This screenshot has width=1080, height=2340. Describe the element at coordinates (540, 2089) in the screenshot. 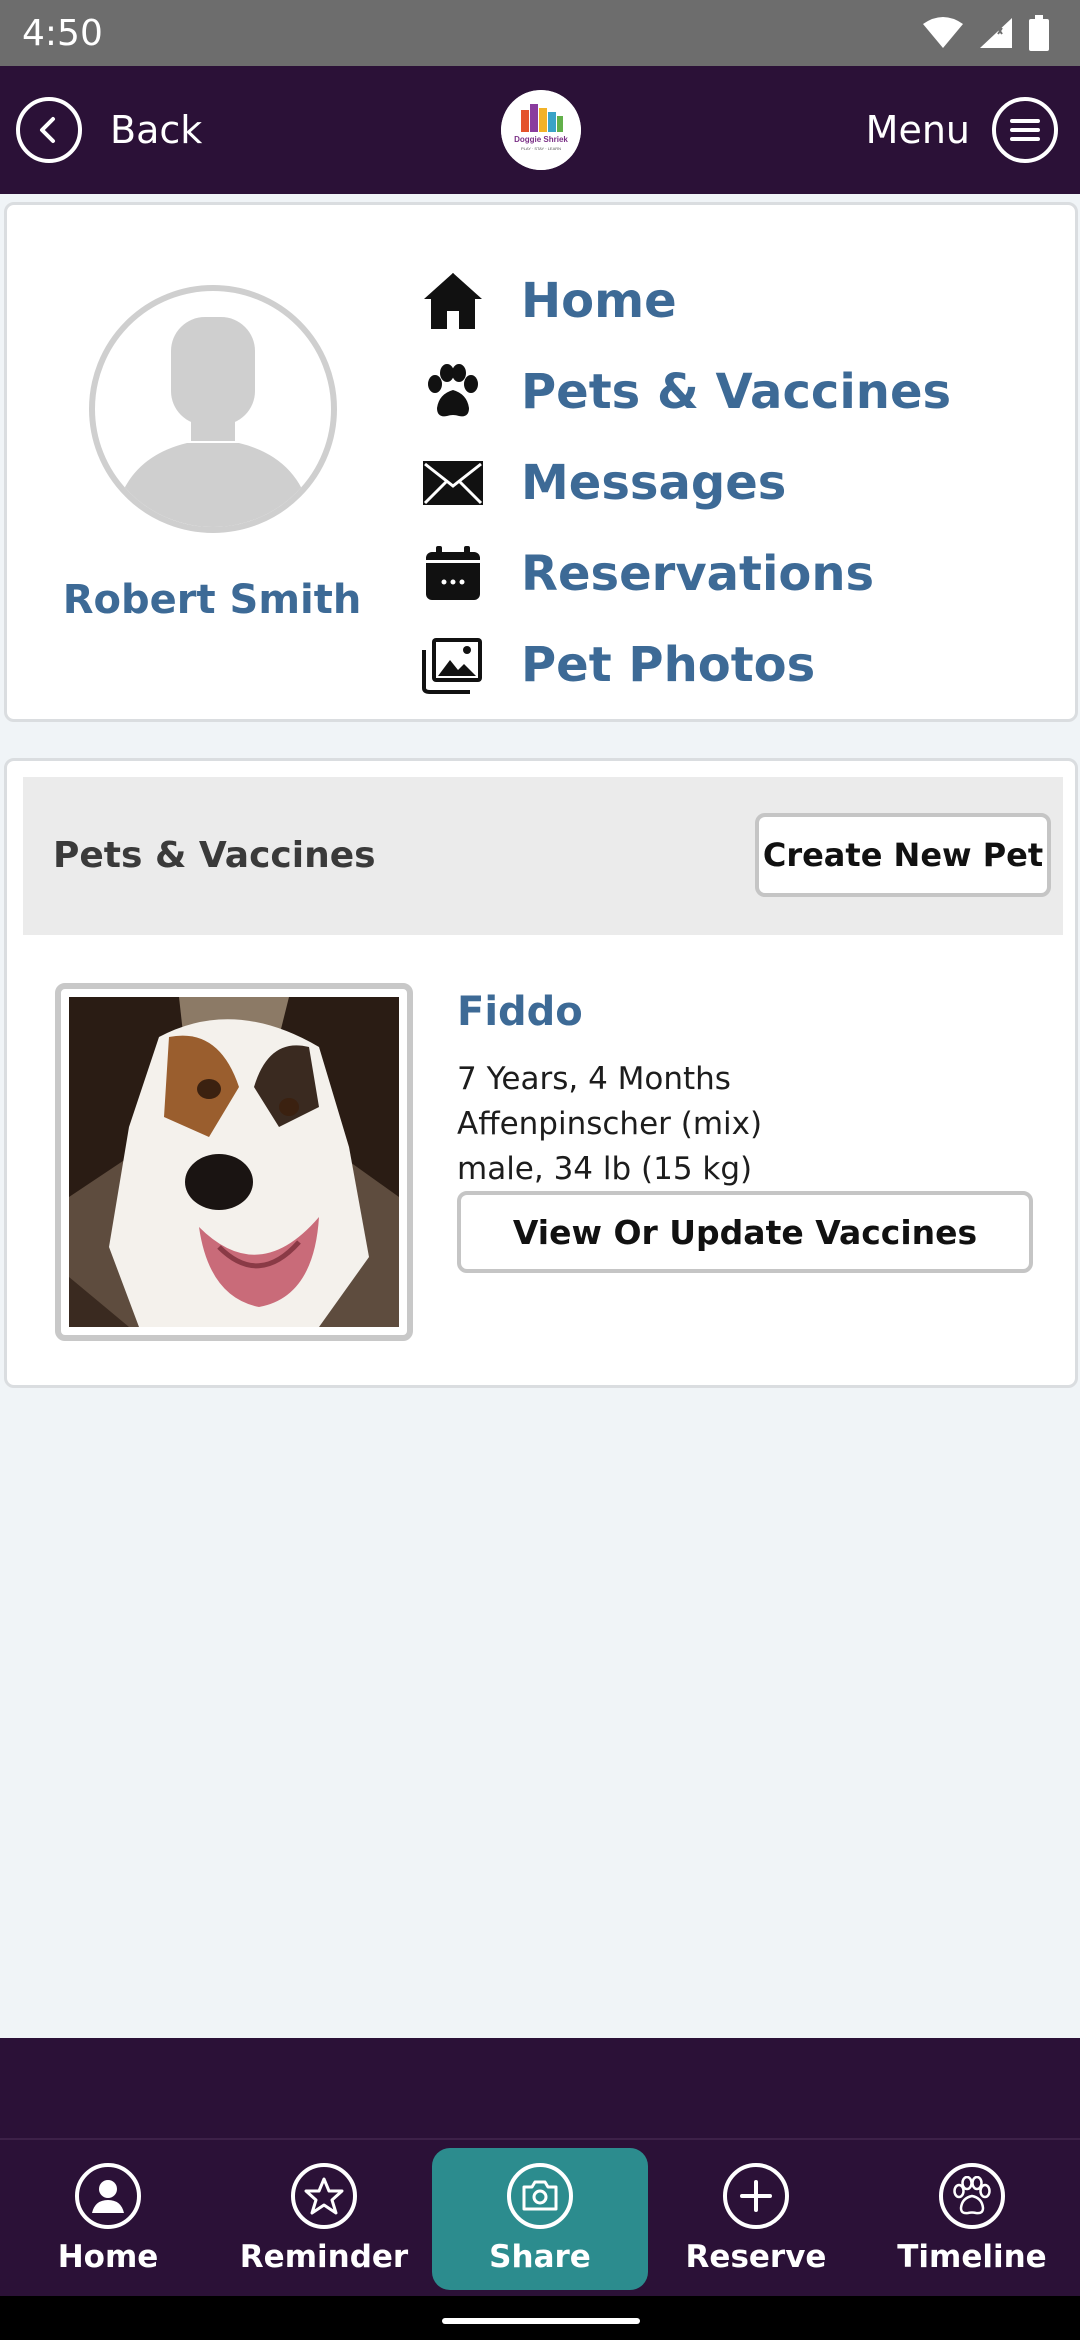

I see `footer` at that location.